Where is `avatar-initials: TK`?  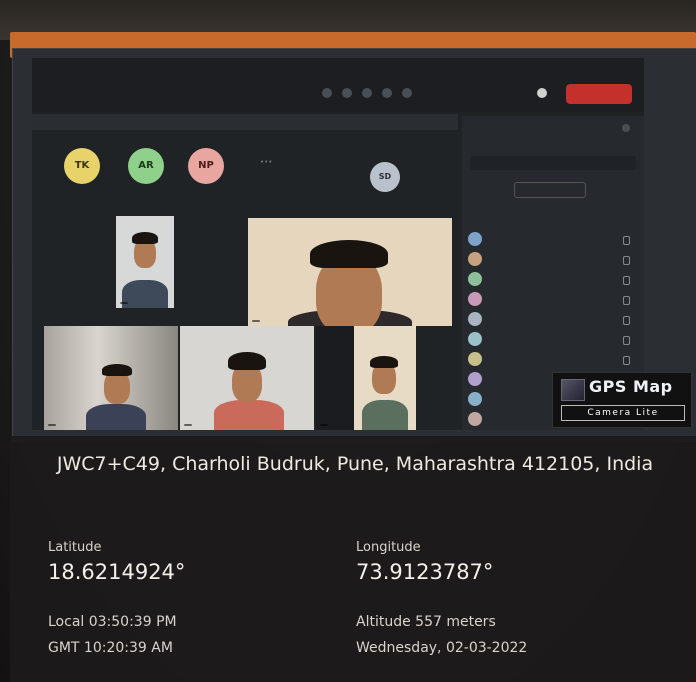
avatar-initials: TK is located at coordinates (82, 165).